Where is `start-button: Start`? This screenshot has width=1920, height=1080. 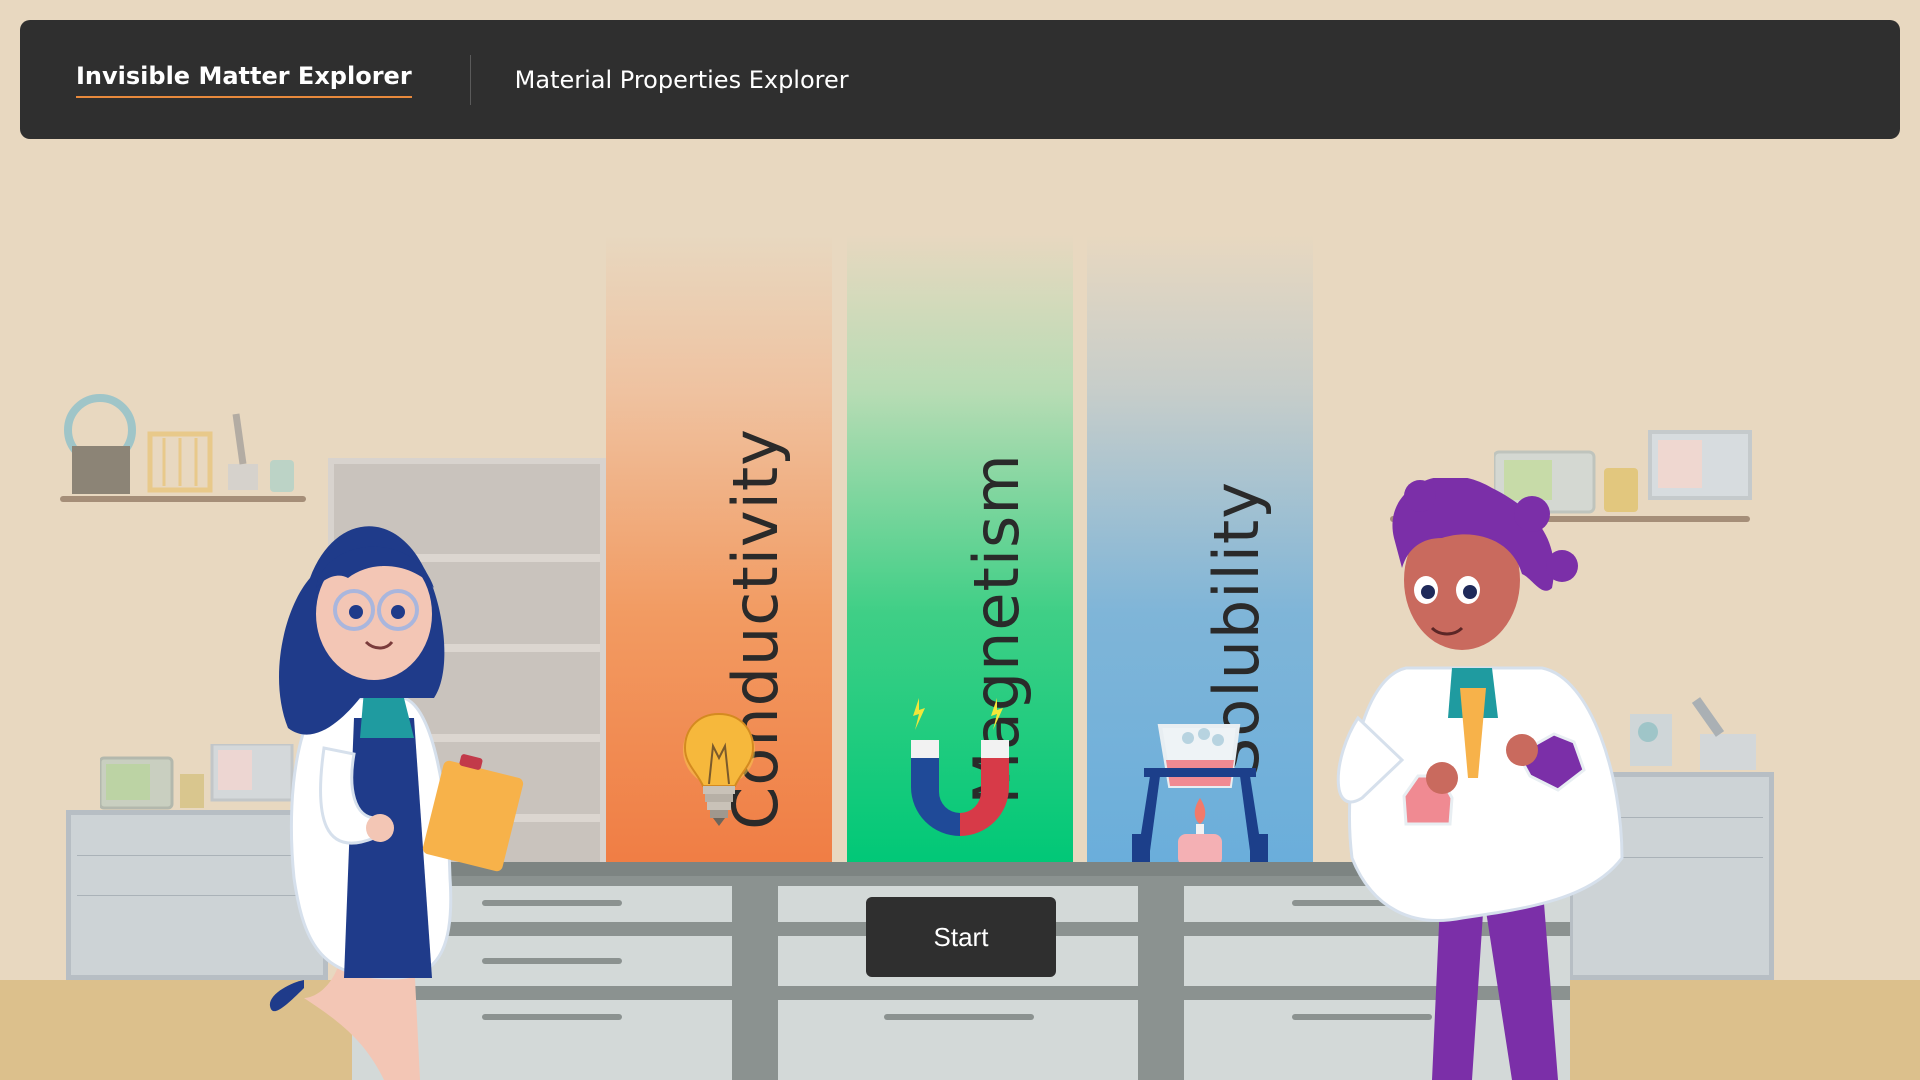
start-button: Start is located at coordinates (961, 937).